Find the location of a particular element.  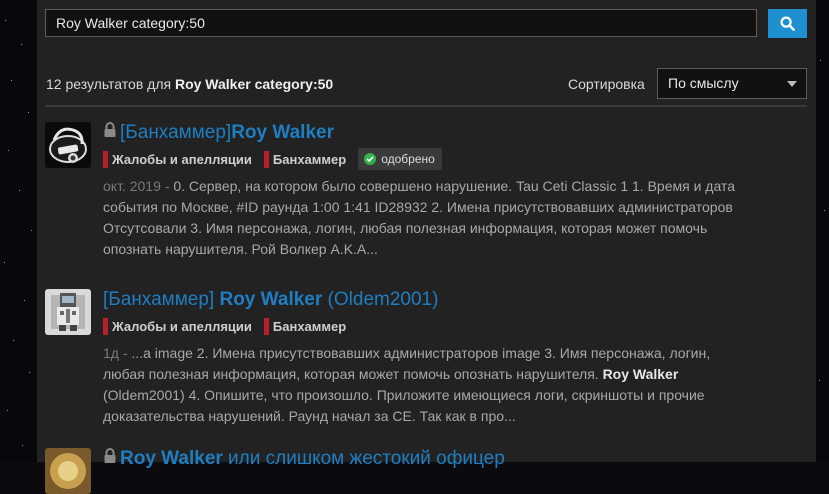

sort-label: Сортировка is located at coordinates (606, 84).